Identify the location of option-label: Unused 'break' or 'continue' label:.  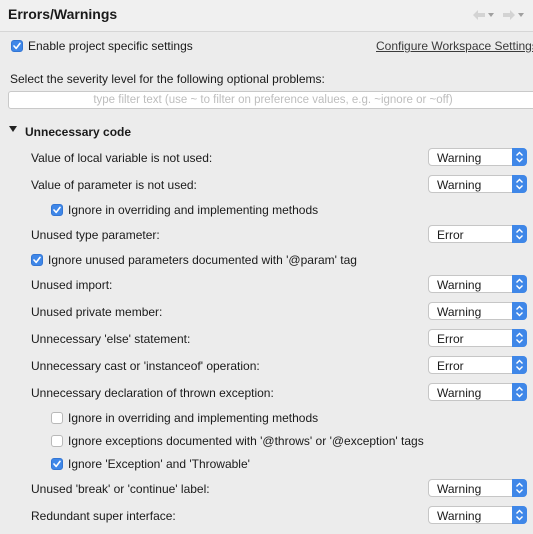
(120, 489).